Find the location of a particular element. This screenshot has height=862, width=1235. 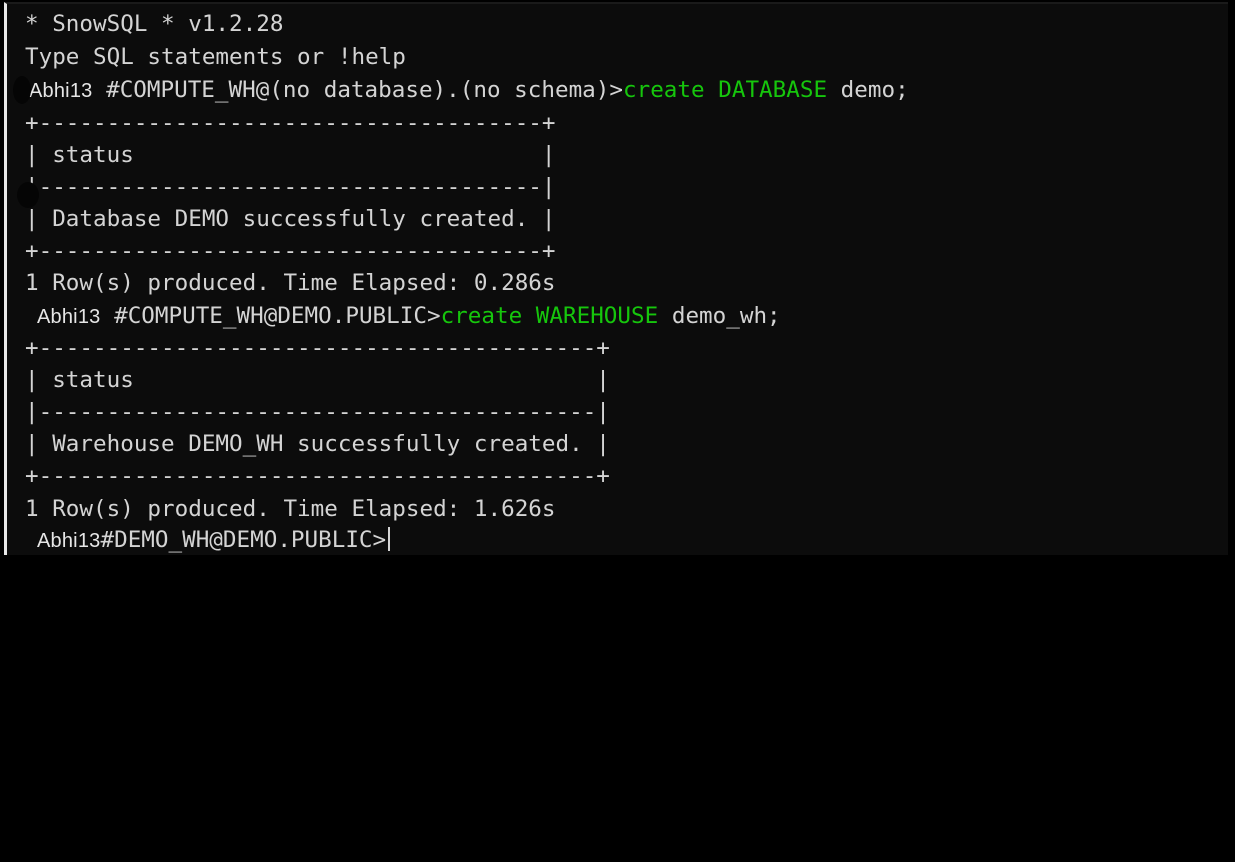

result-footer-2: 1 Row(s) produced. Time Elapsed: 1.626s is located at coordinates (290, 509).